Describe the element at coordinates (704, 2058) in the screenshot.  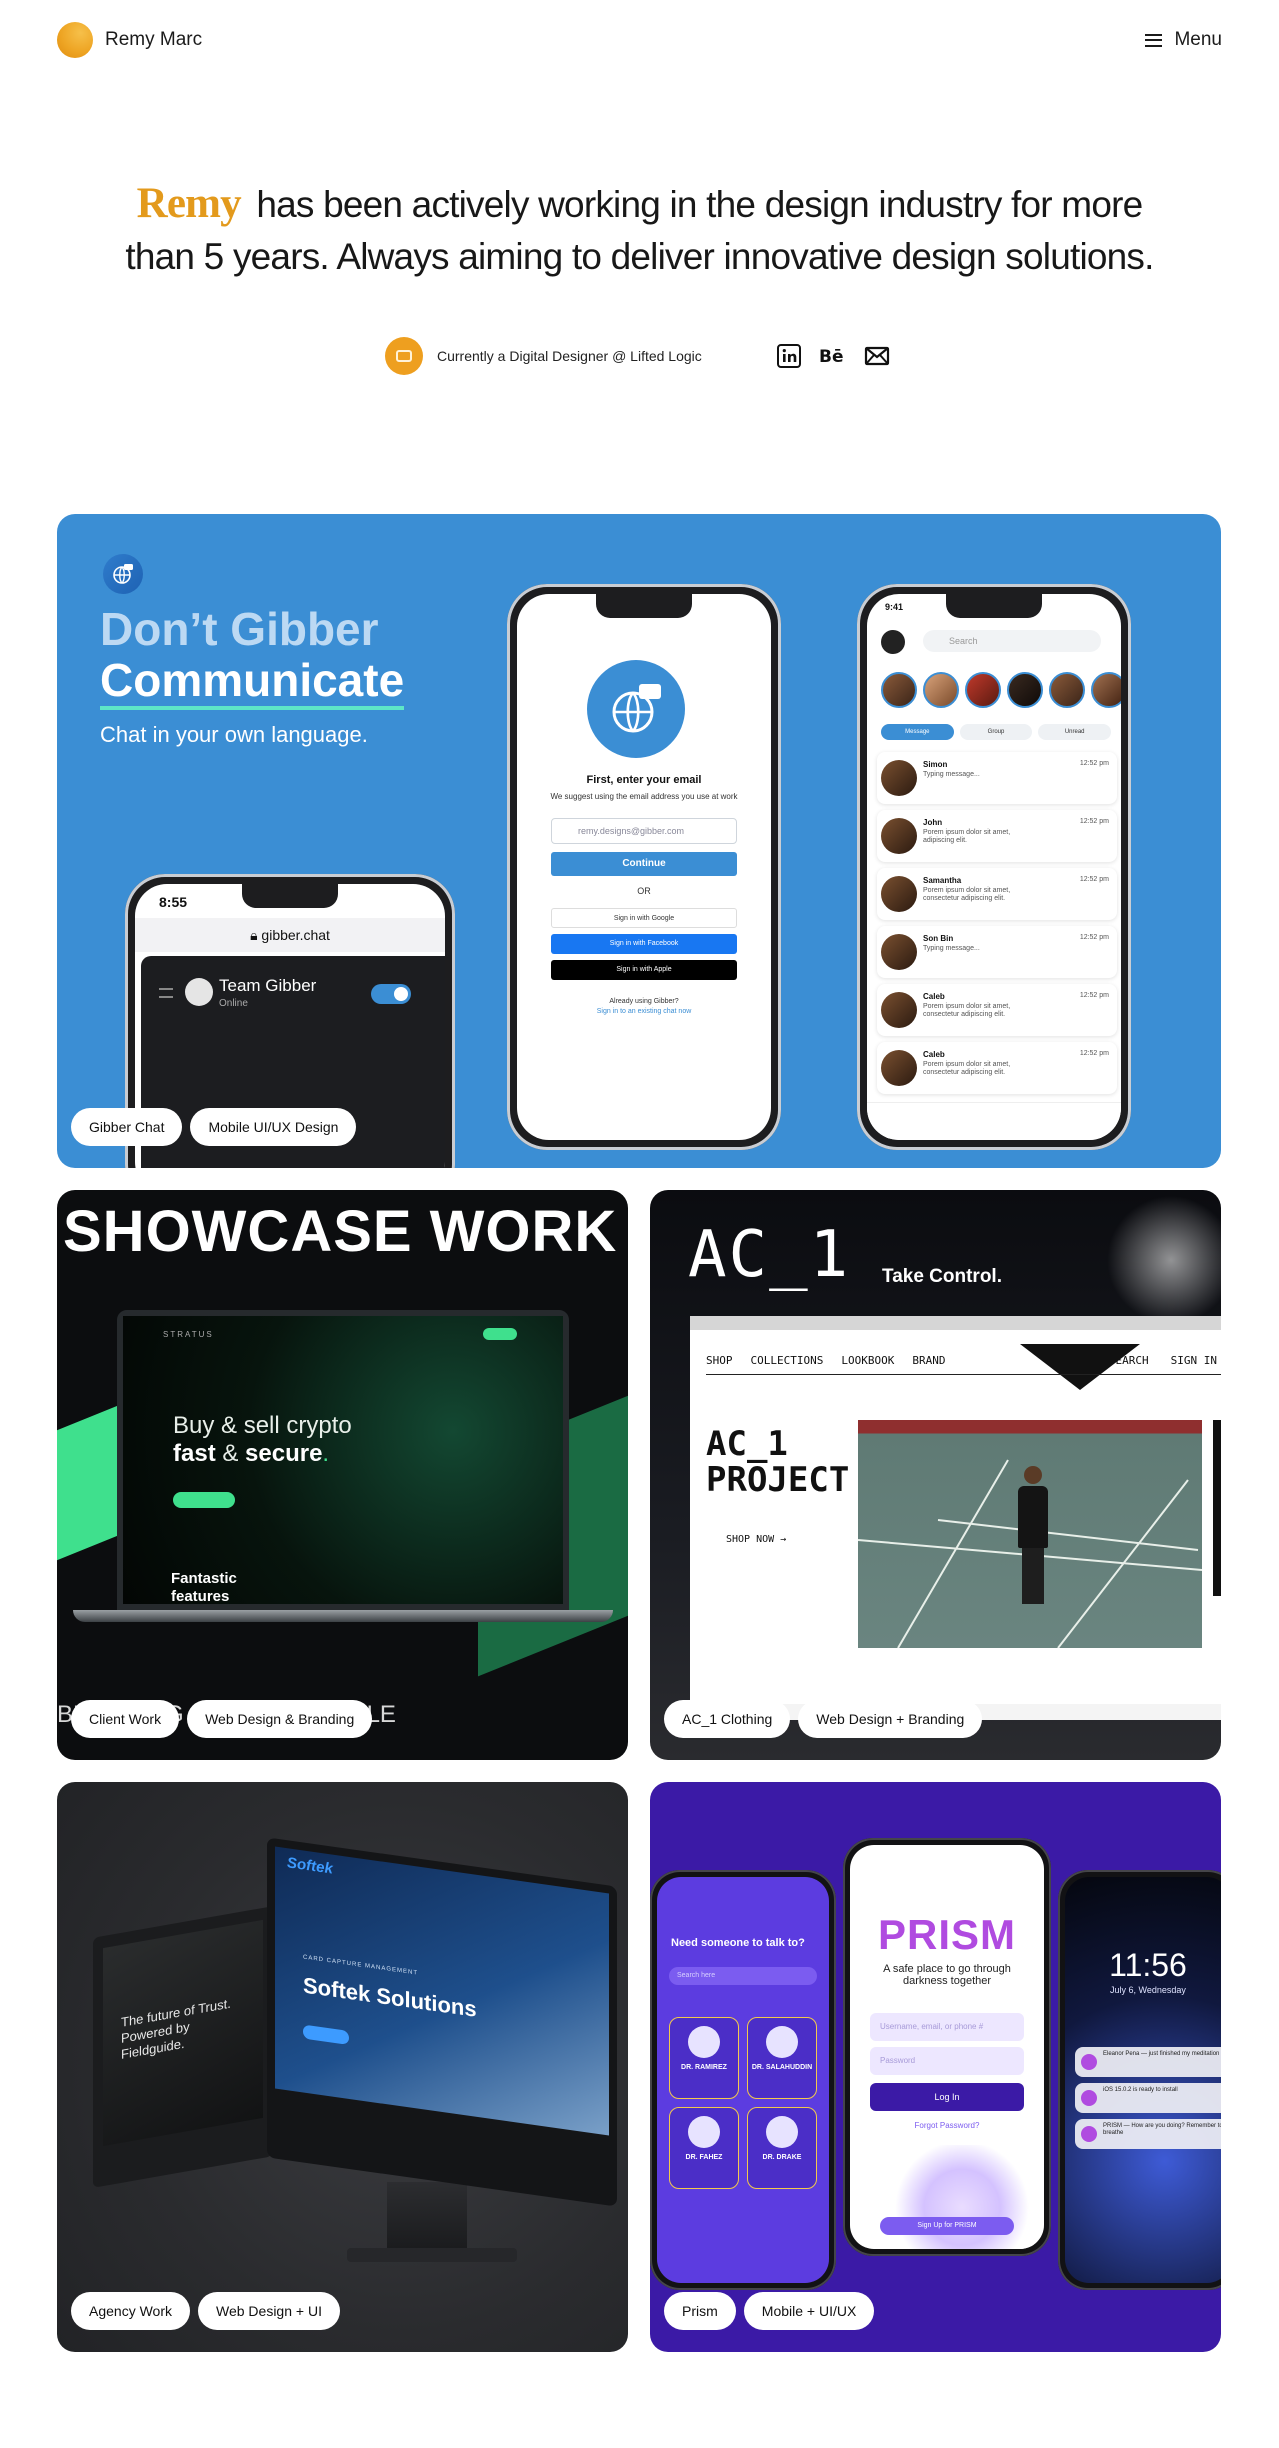
I see `doctor-card: DR. RAMIREZ` at that location.